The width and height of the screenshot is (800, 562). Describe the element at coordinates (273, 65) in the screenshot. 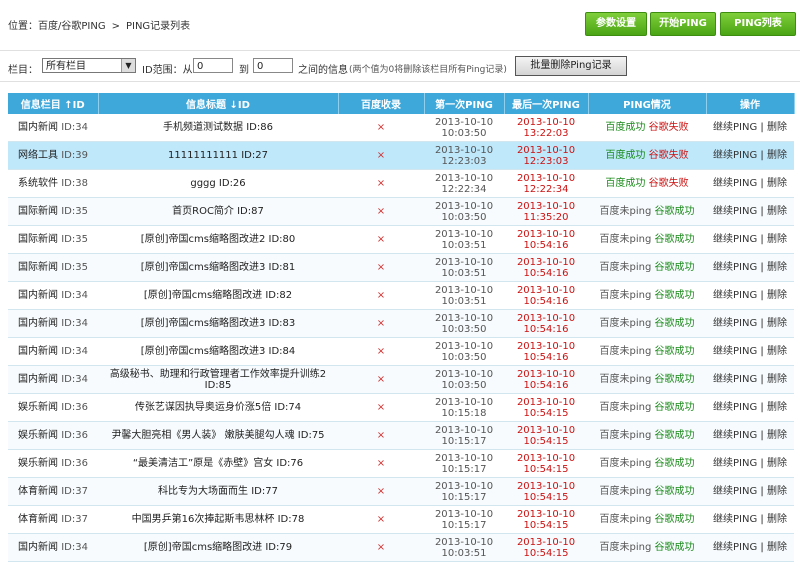

I see `id-to-input: 0` at that location.